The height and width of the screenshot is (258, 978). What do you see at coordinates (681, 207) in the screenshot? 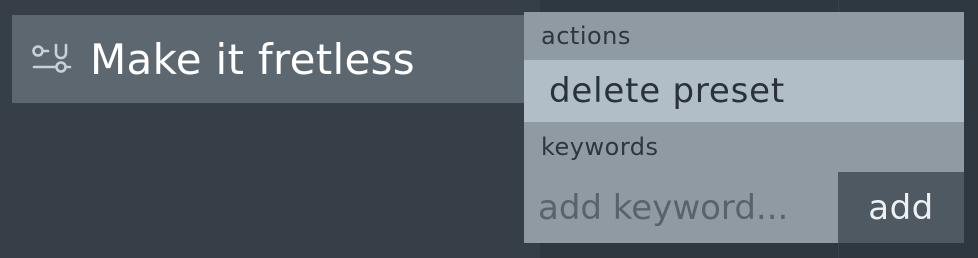
I see `keyword-input` at bounding box center [681, 207].